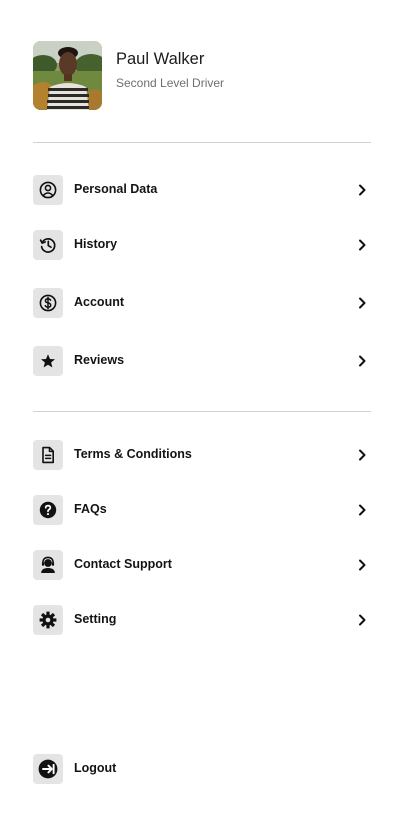  Describe the element at coordinates (202, 565) in the screenshot. I see `menu-item-contact-support: Contact Support` at that location.